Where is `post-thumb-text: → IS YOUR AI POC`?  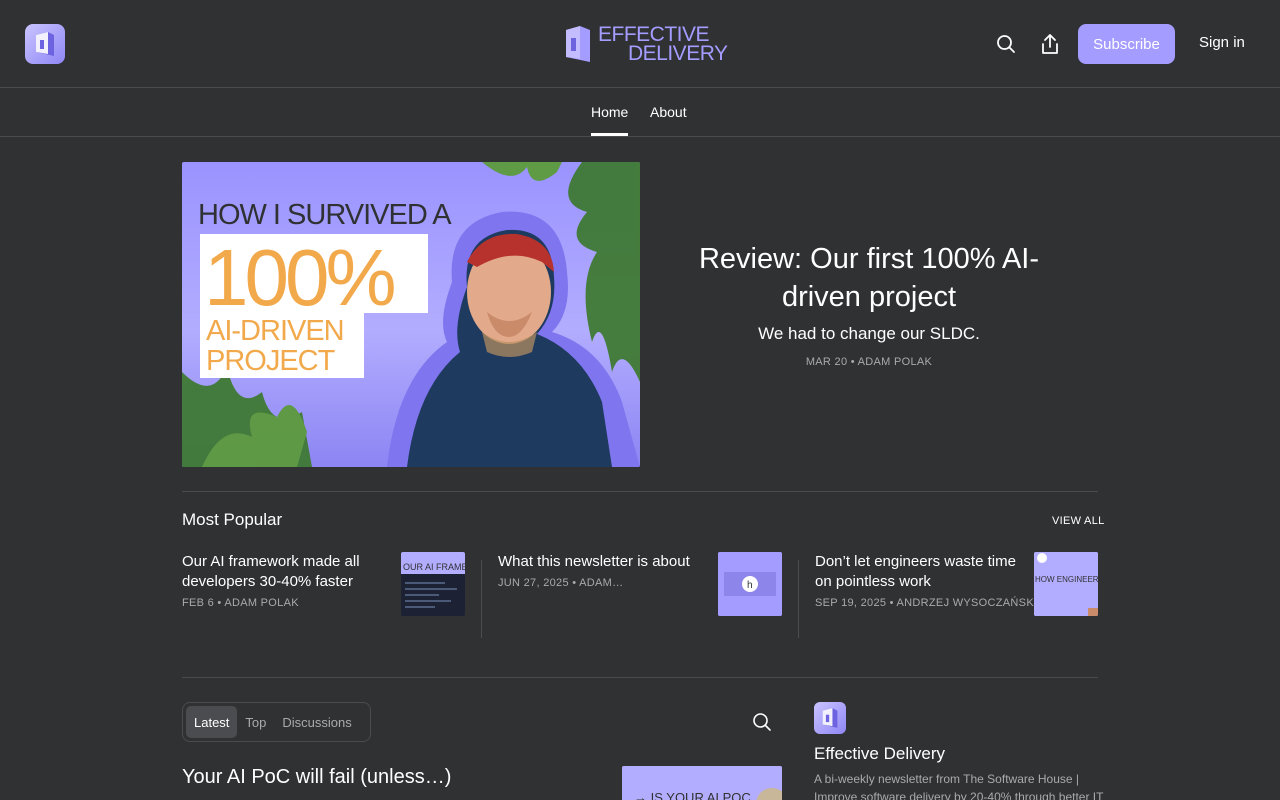 post-thumb-text: → IS YOUR AI POC is located at coordinates (692, 795).